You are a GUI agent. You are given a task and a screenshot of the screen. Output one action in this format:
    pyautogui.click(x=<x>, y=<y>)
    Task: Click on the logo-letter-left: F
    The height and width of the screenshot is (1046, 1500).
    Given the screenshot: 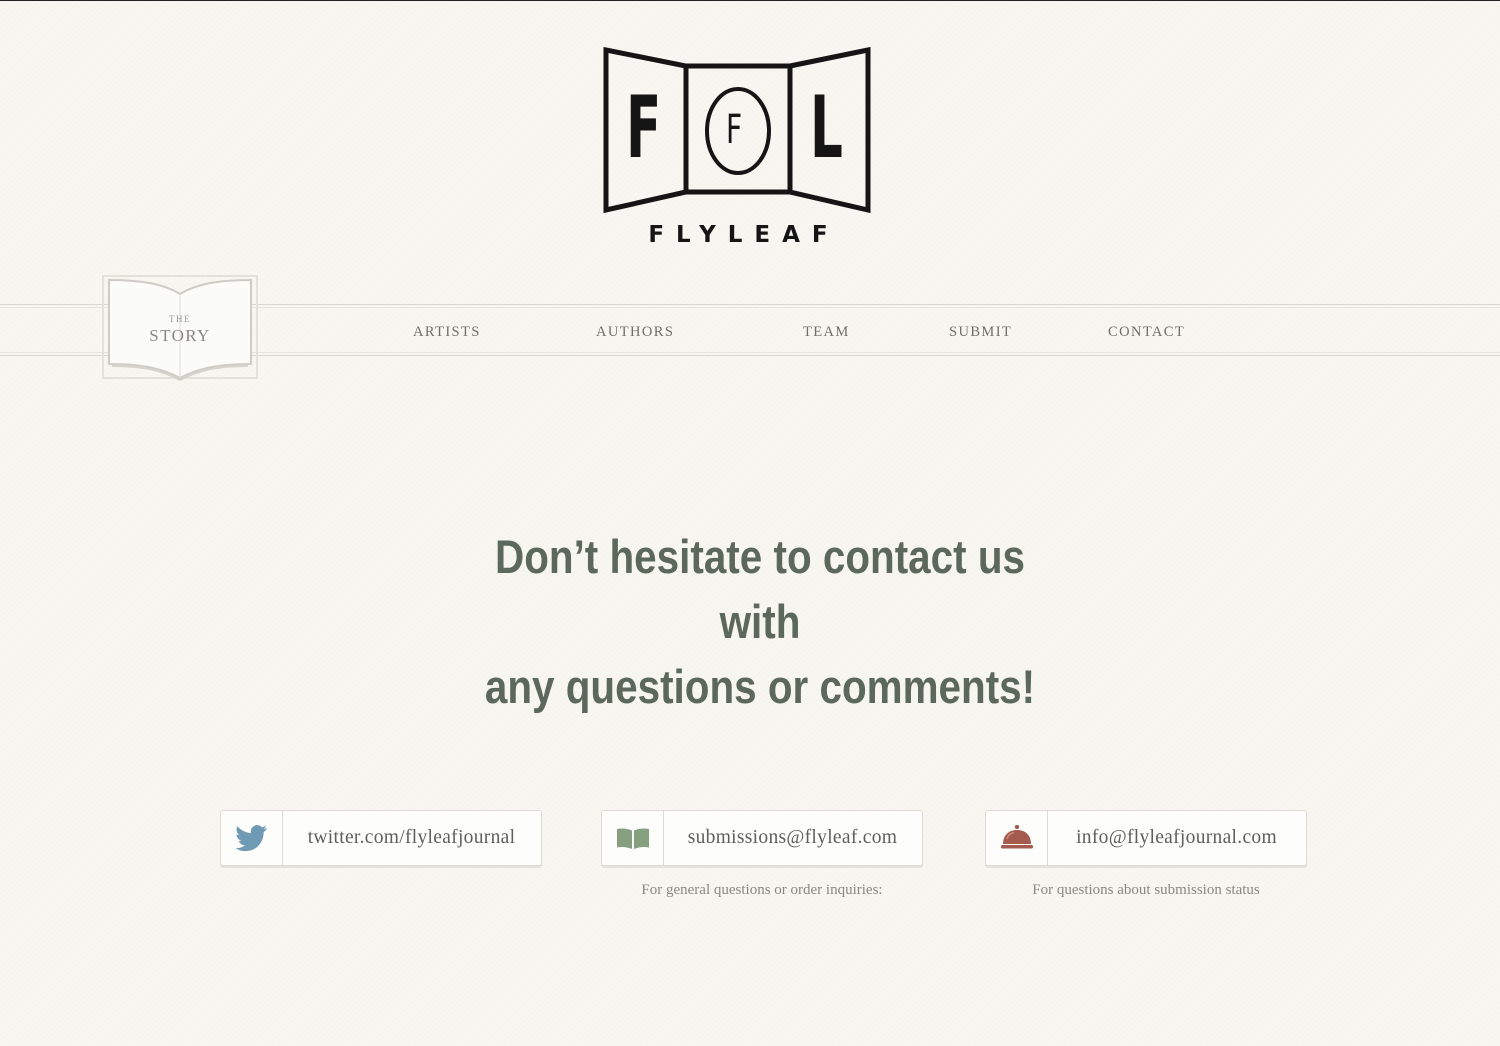 What is the action you would take?
    pyautogui.click(x=644, y=128)
    